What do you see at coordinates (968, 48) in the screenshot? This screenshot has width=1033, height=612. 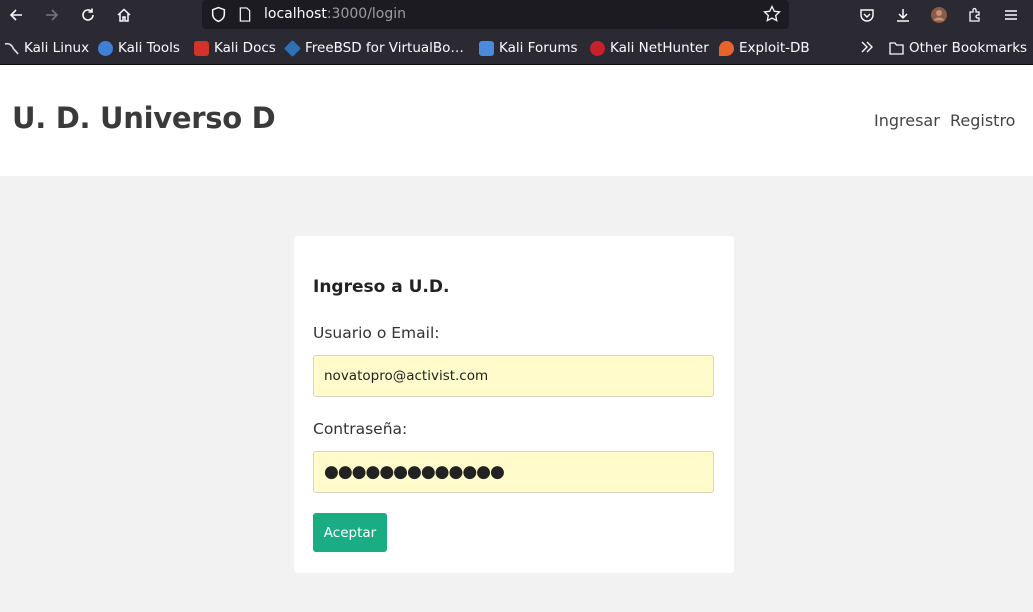 I see `bookmark-label: Other Bookmarks` at bounding box center [968, 48].